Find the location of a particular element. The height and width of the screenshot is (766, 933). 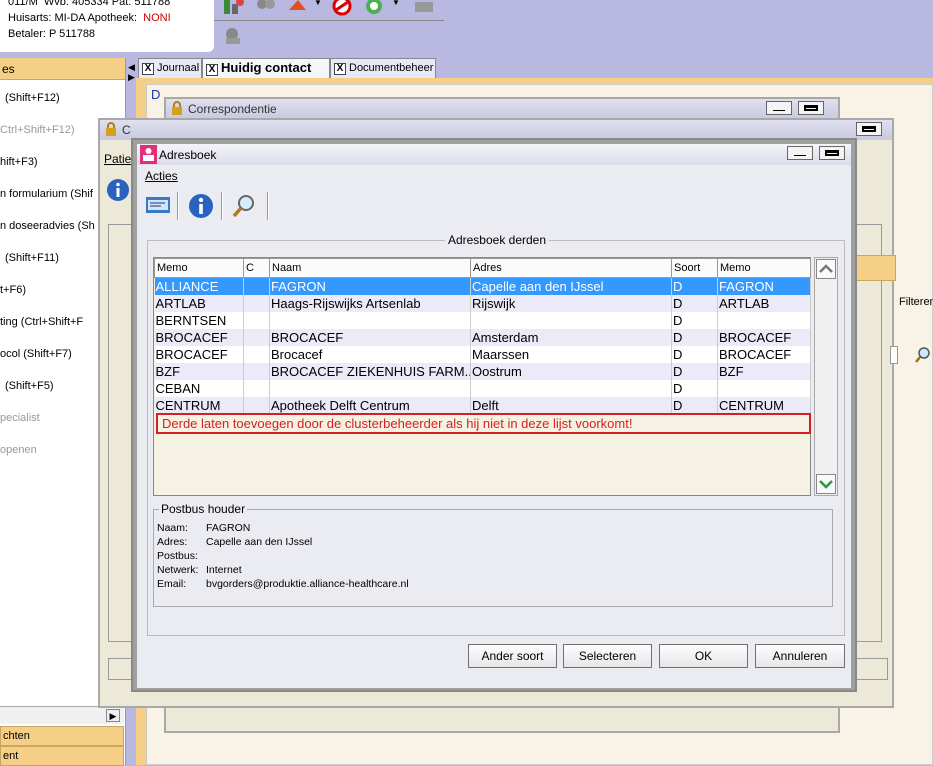

tab-journaal: X Journaal is located at coordinates (170, 68).